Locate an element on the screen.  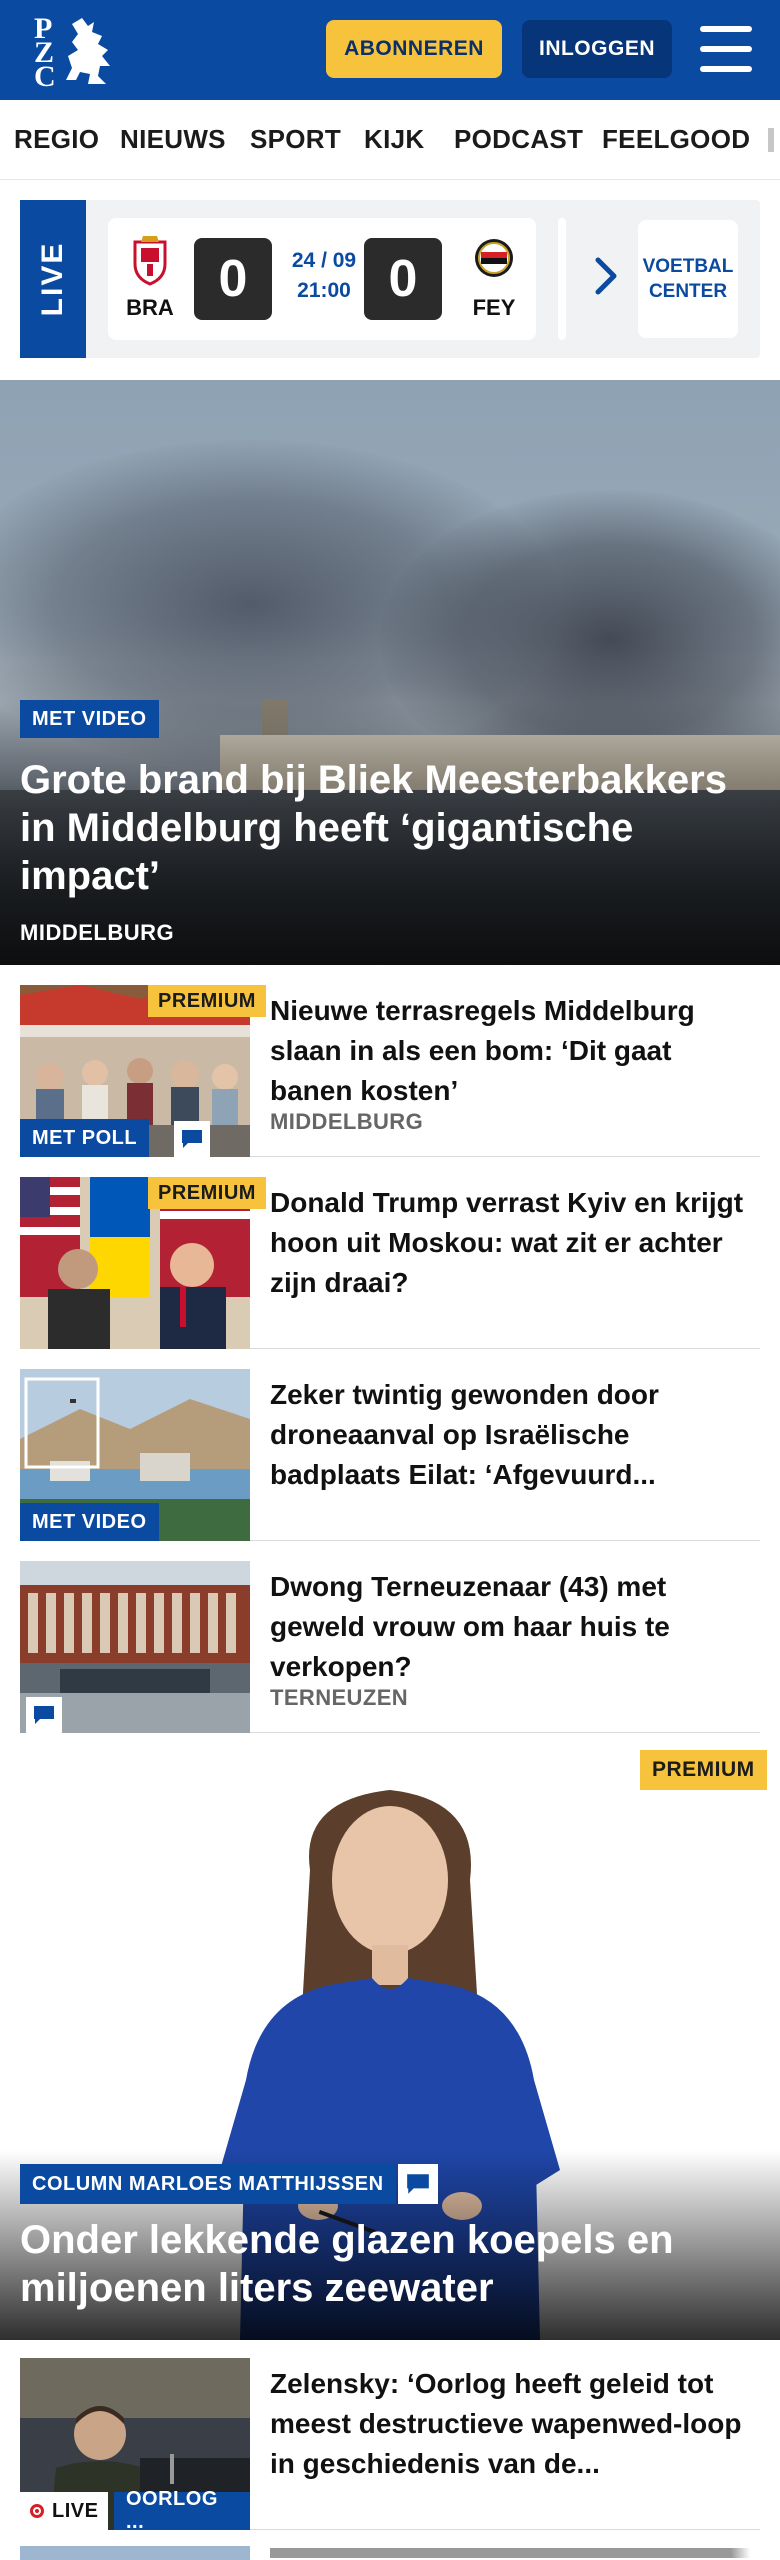
site-header: P Z C ABONNEREN INLOGGEN is located at coordinates (390, 50).